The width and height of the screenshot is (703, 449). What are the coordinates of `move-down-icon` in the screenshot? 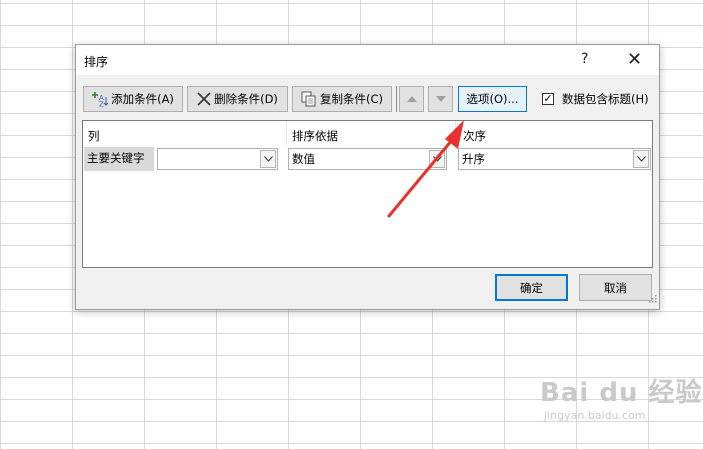 It's located at (440, 99).